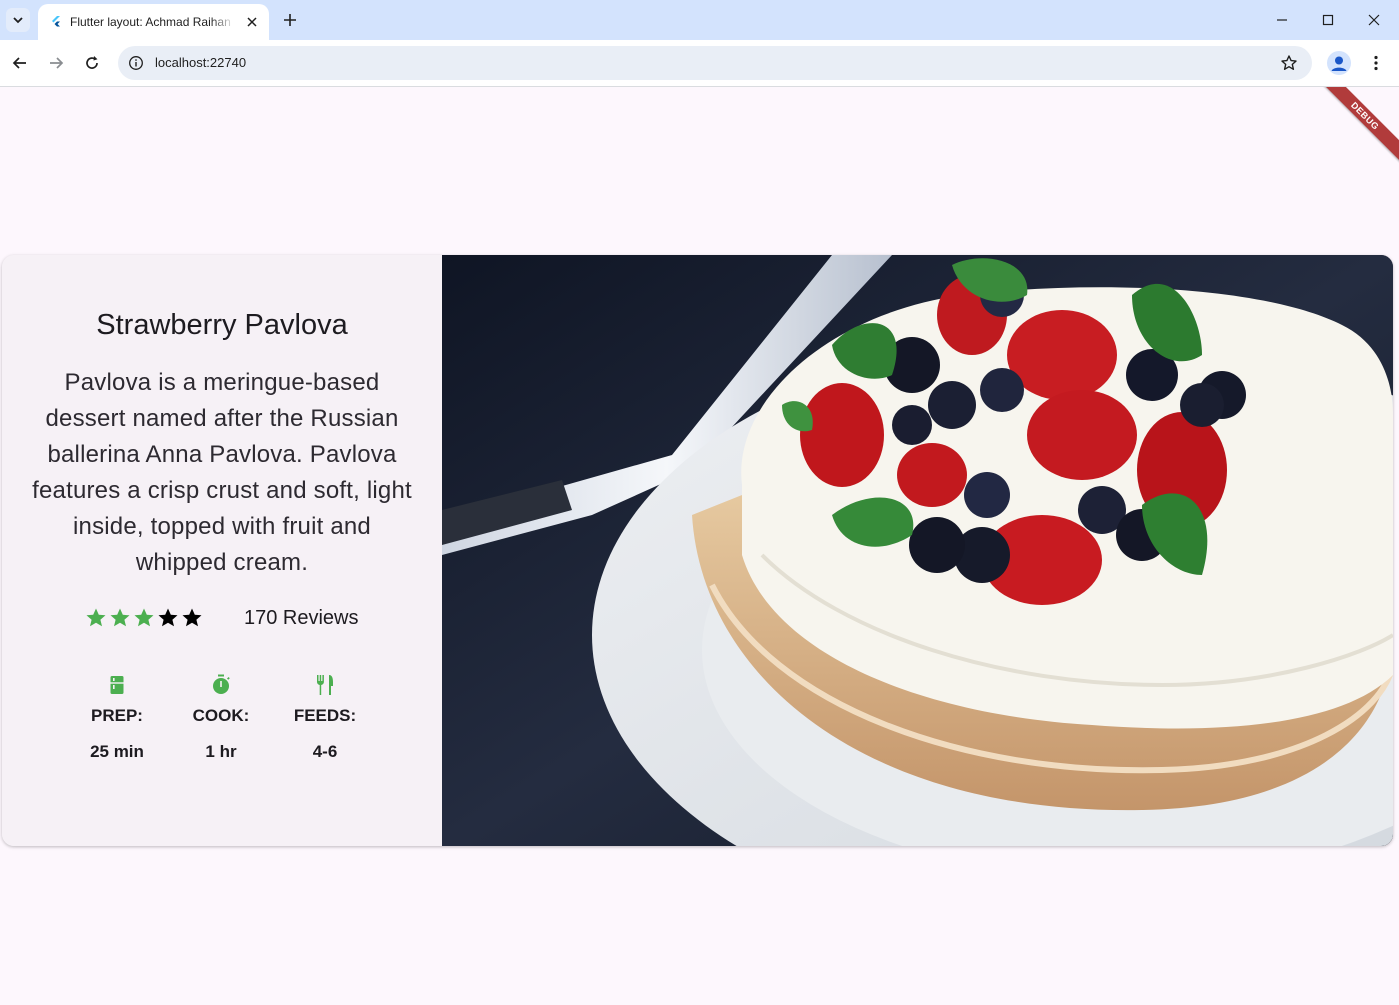  I want to click on minimize-icon, so click(1282, 20).